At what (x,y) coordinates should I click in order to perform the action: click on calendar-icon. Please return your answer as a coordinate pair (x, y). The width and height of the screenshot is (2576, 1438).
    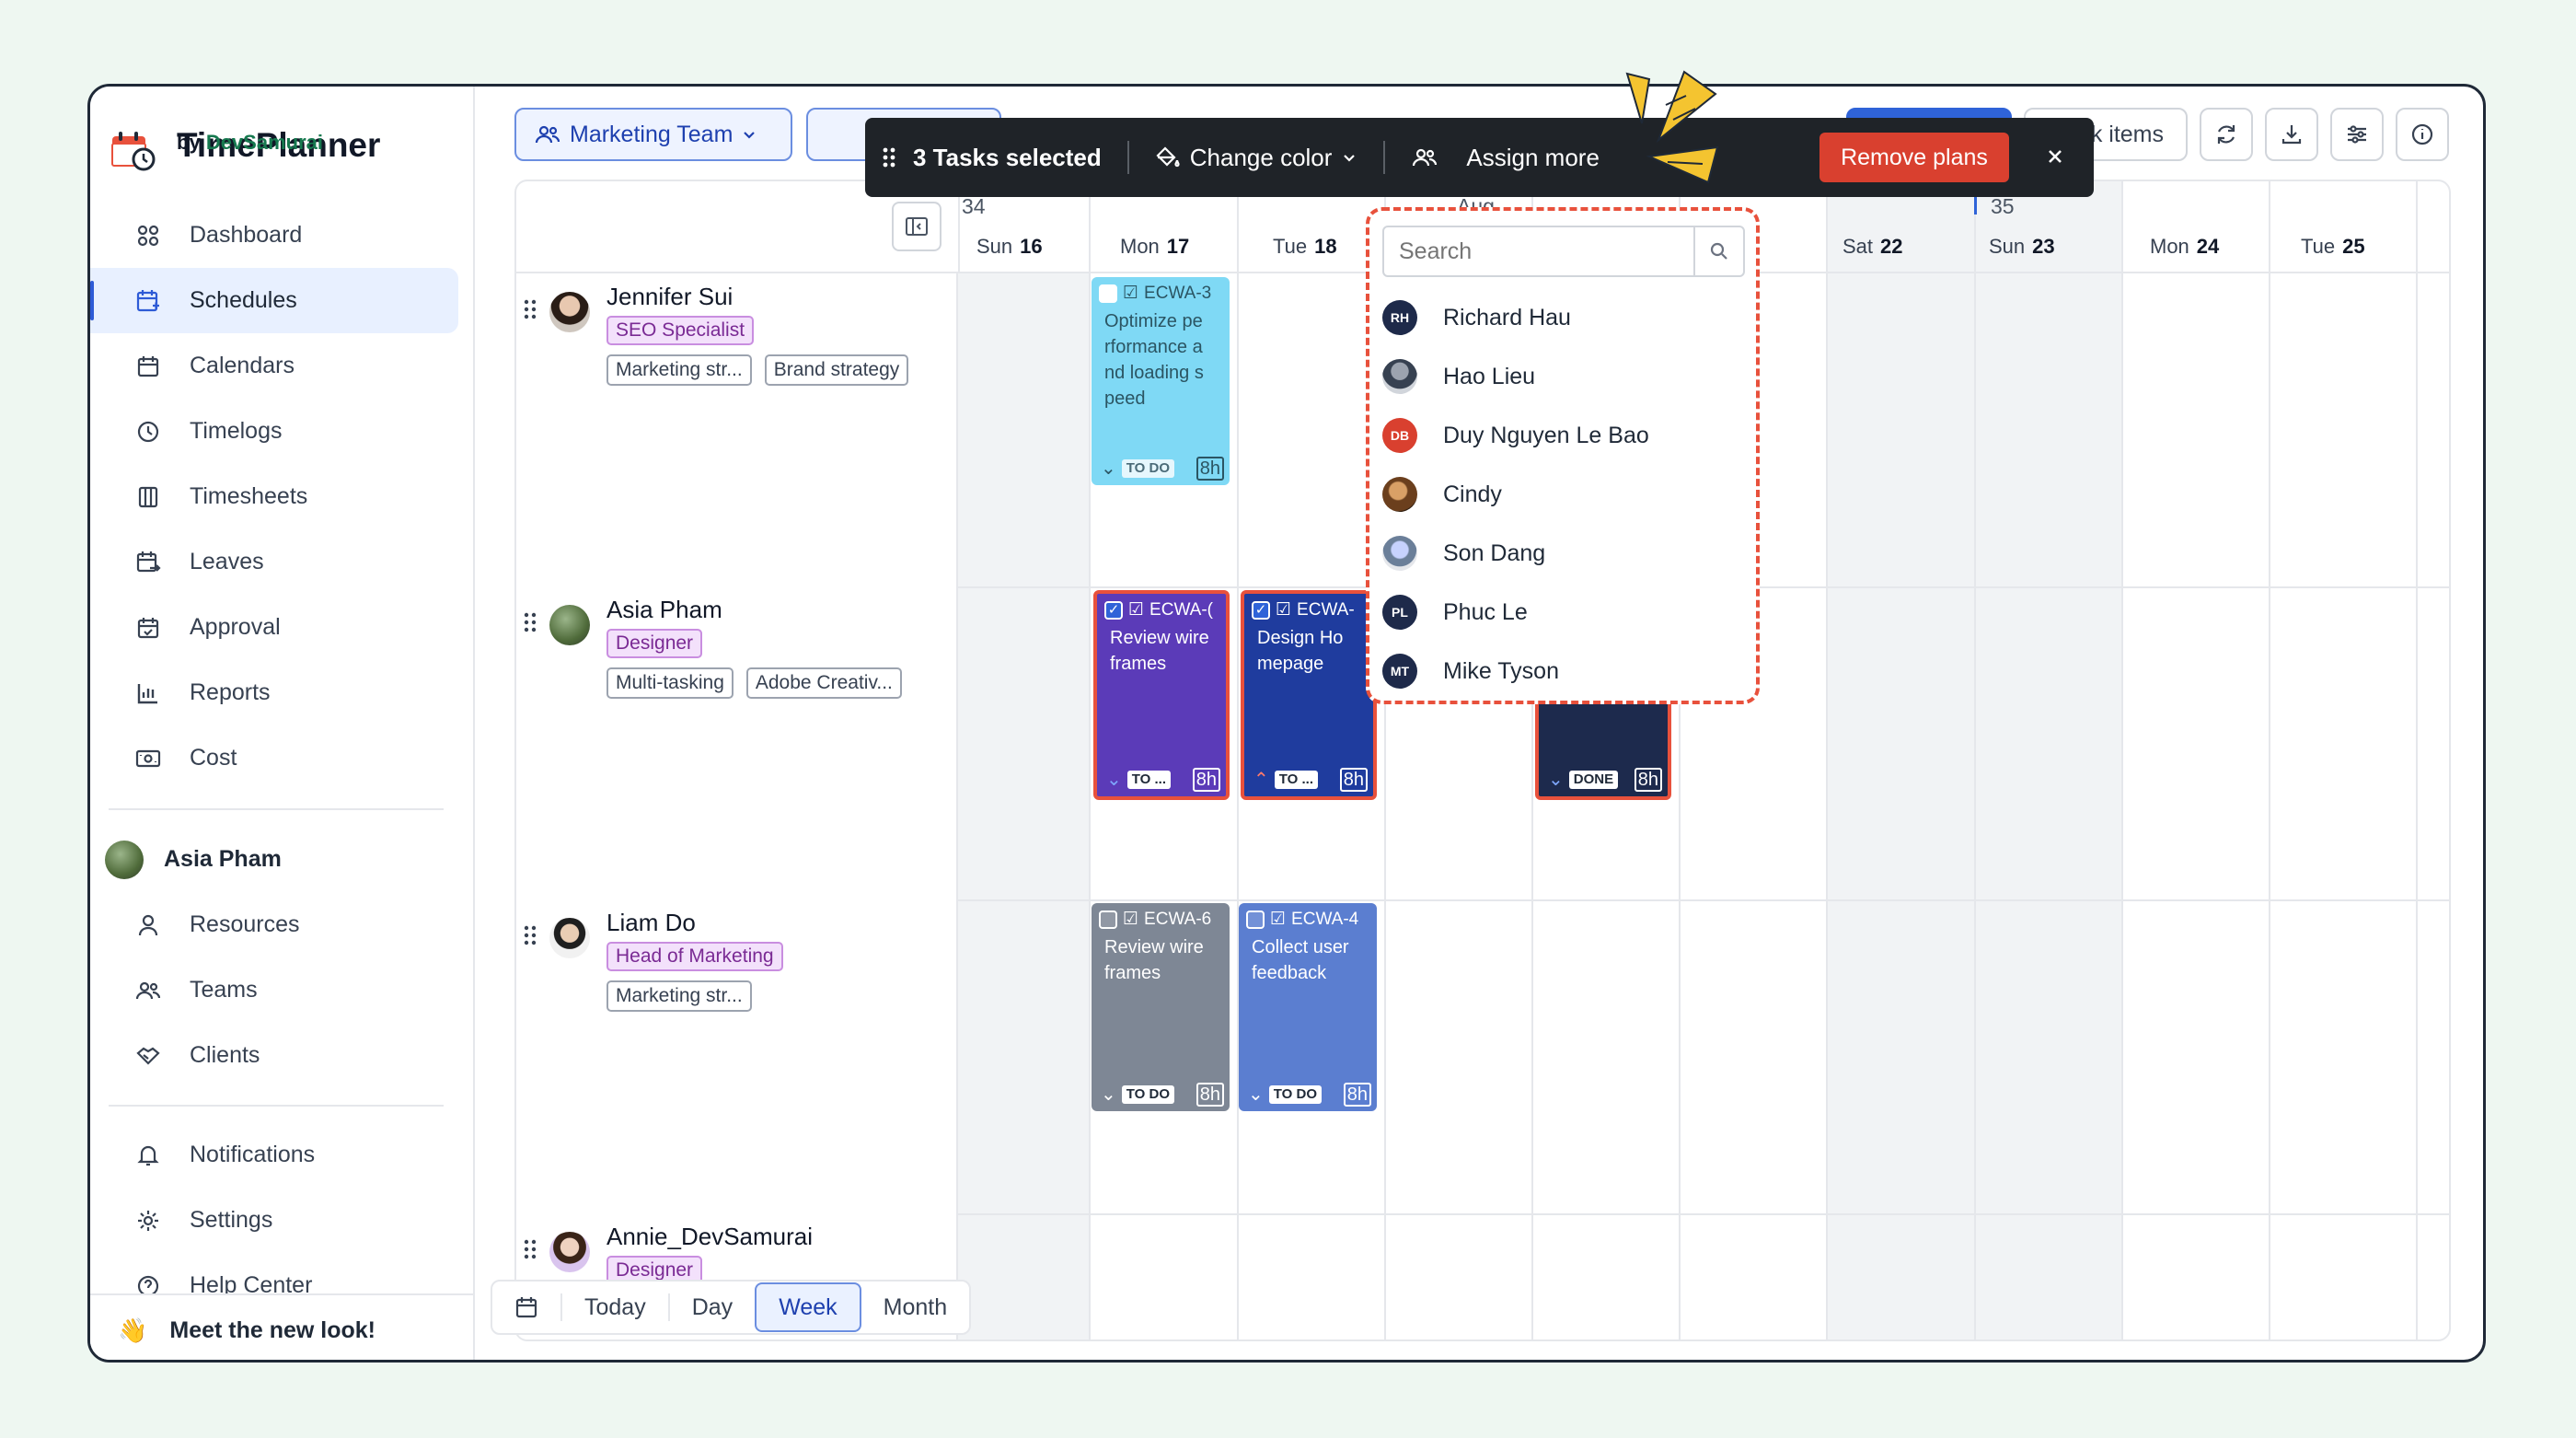
    Looking at the image, I should click on (526, 1308).